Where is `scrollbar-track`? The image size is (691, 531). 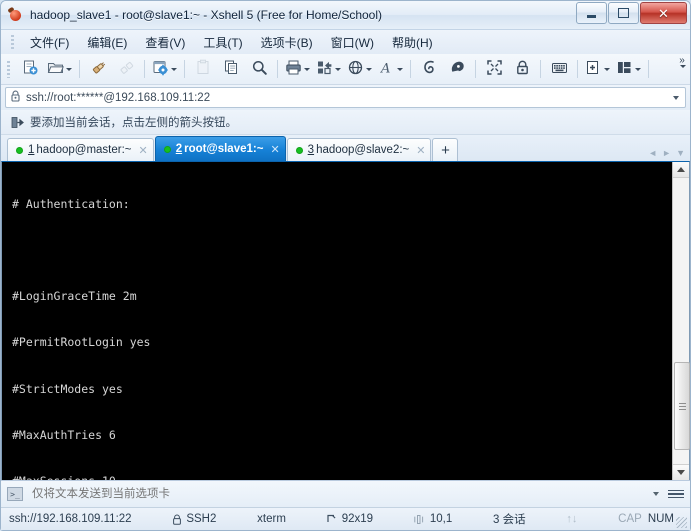
scrollbar-track is located at coordinates (681, 329).